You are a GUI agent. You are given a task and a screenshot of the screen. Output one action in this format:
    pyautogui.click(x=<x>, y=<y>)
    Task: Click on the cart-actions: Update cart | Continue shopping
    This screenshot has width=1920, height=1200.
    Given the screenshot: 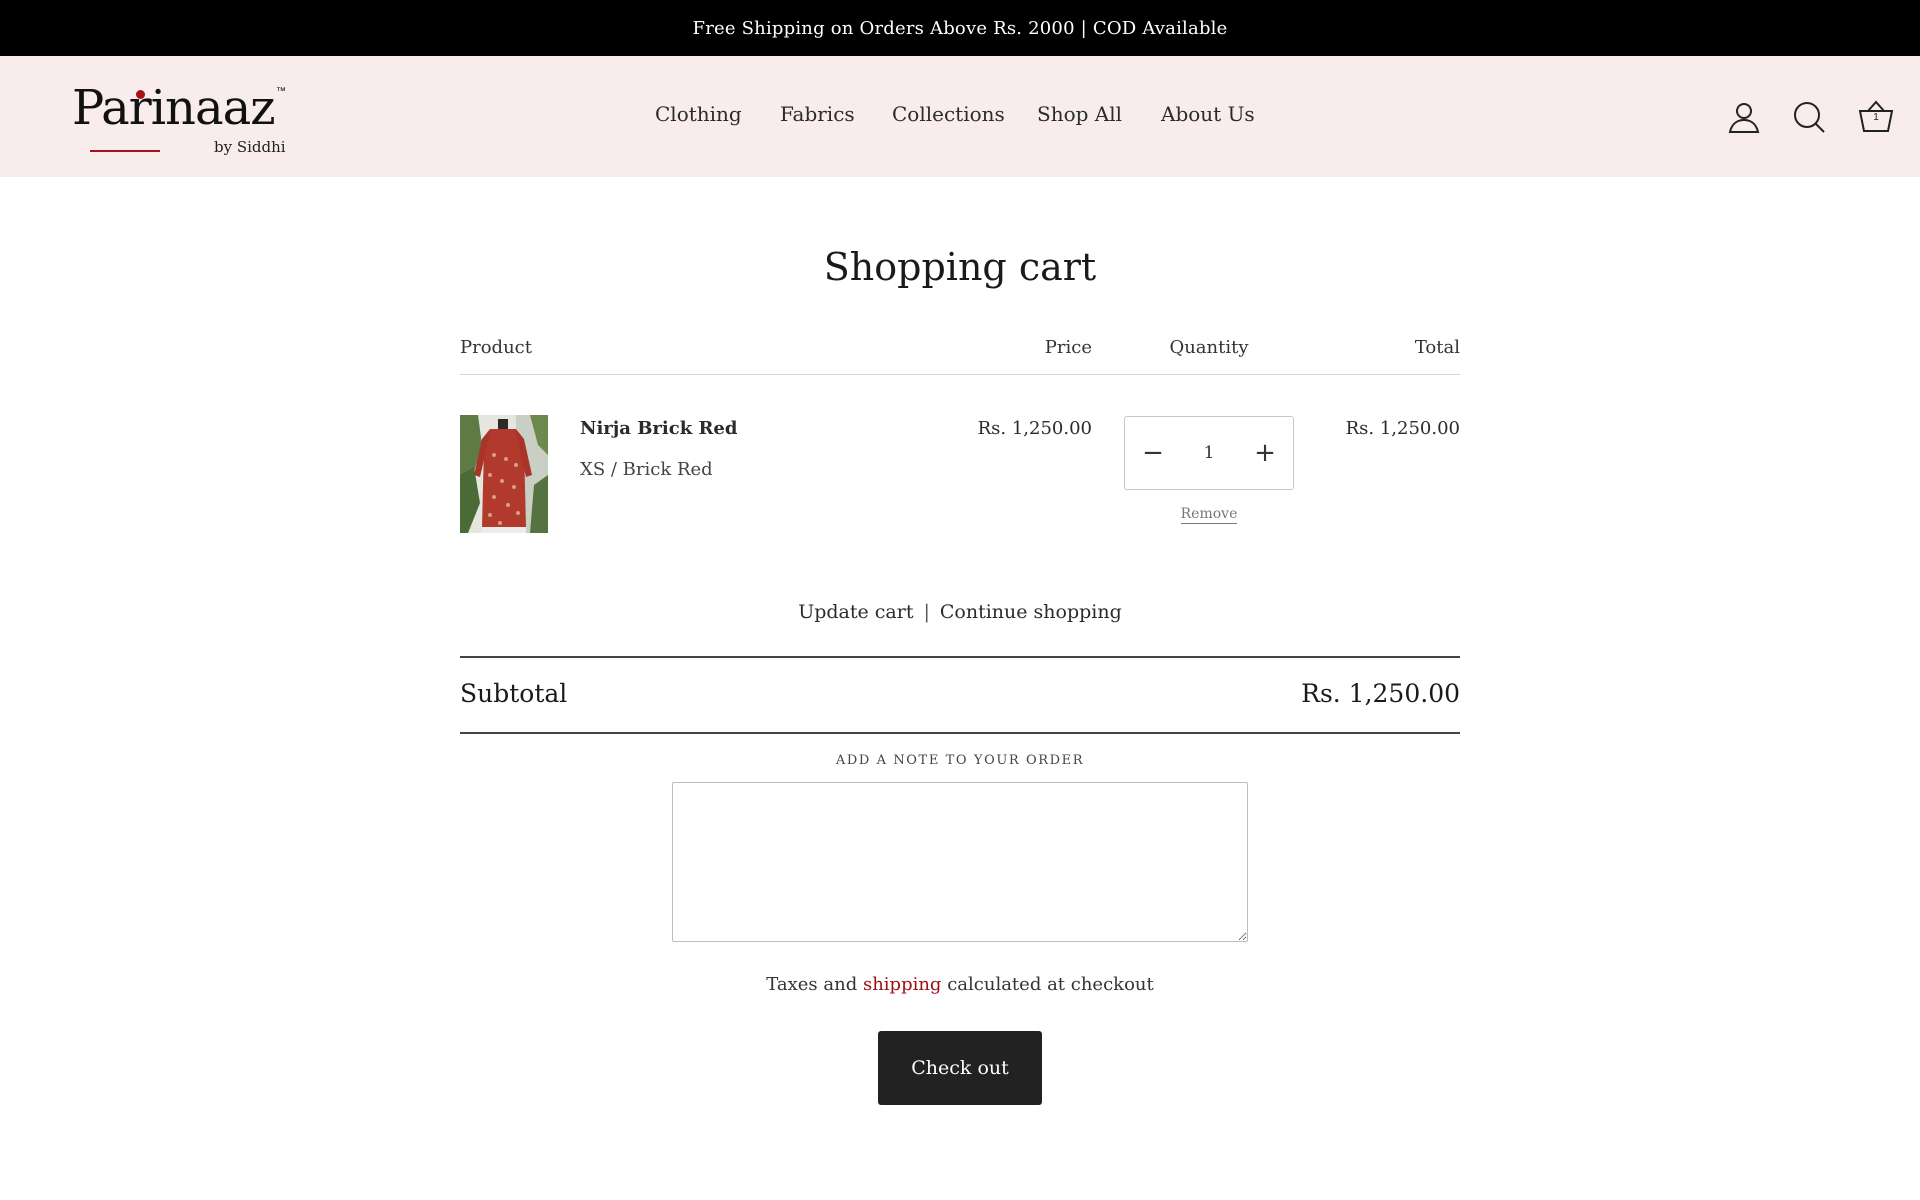 What is the action you would take?
    pyautogui.click(x=960, y=612)
    